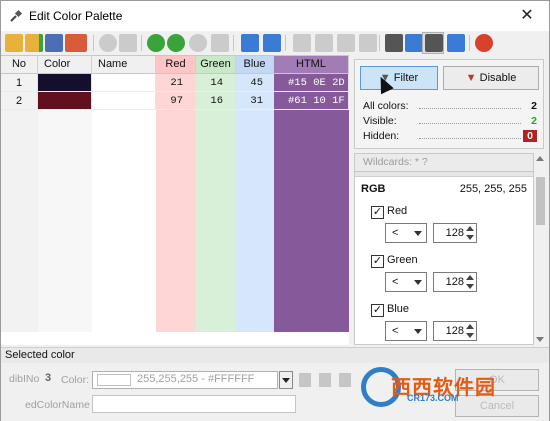  Describe the element at coordinates (493, 189) in the screenshot. I see `rgb-value: 255, 255, 255` at that location.